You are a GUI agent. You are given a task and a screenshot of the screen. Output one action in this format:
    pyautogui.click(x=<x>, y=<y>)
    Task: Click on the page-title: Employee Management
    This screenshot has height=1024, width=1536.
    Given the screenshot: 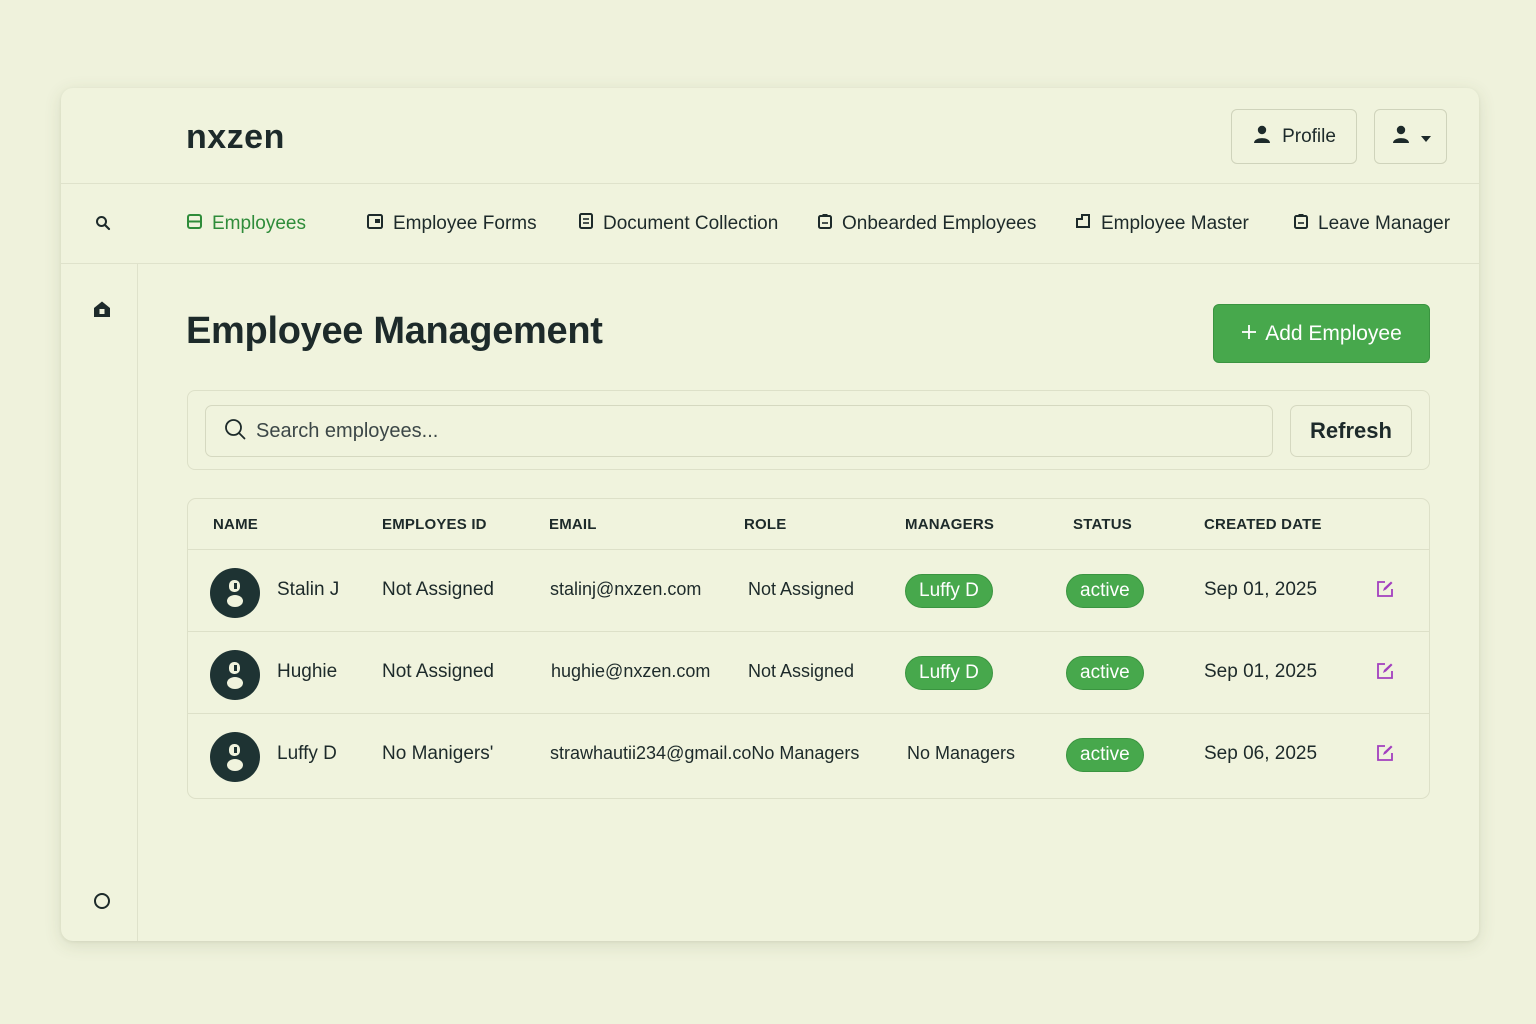 What is the action you would take?
    pyautogui.click(x=394, y=331)
    